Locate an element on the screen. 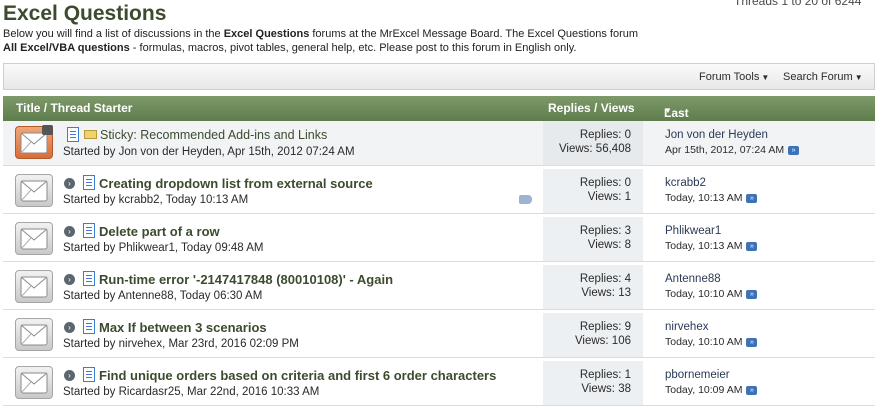 Image resolution: width=878 pixels, height=410 pixels. lock-icon is located at coordinates (47, 130).